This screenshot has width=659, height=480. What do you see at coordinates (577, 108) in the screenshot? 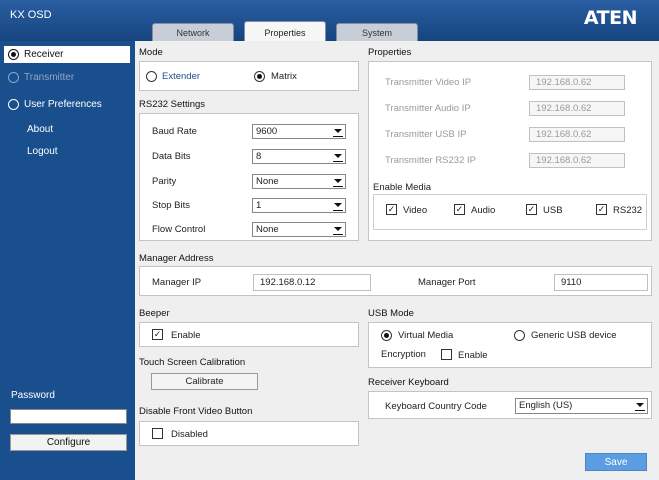
I see `transmitter-audio-ip-field: 192.168.0.62` at bounding box center [577, 108].